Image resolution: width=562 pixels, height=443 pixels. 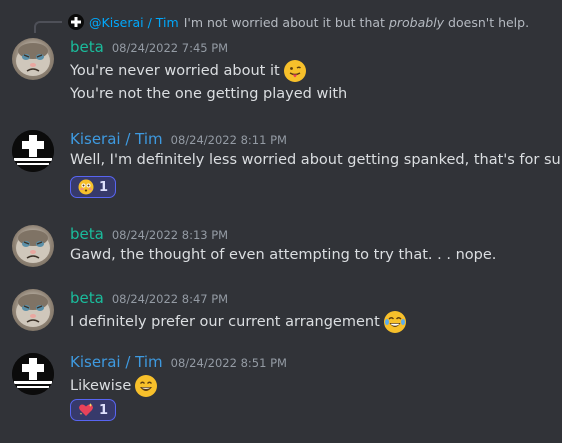 I want to click on message-content: Likewise, so click(x=114, y=386).